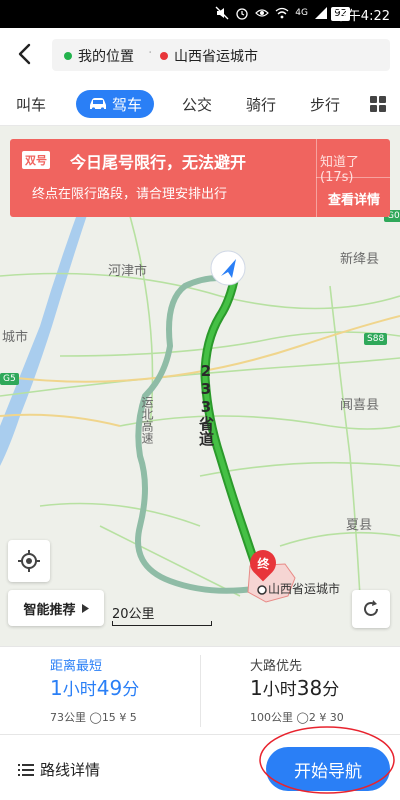 This screenshot has width=400, height=800. What do you see at coordinates (359, 525) in the screenshot?
I see `map-label-xiaxian: 夏县` at bounding box center [359, 525].